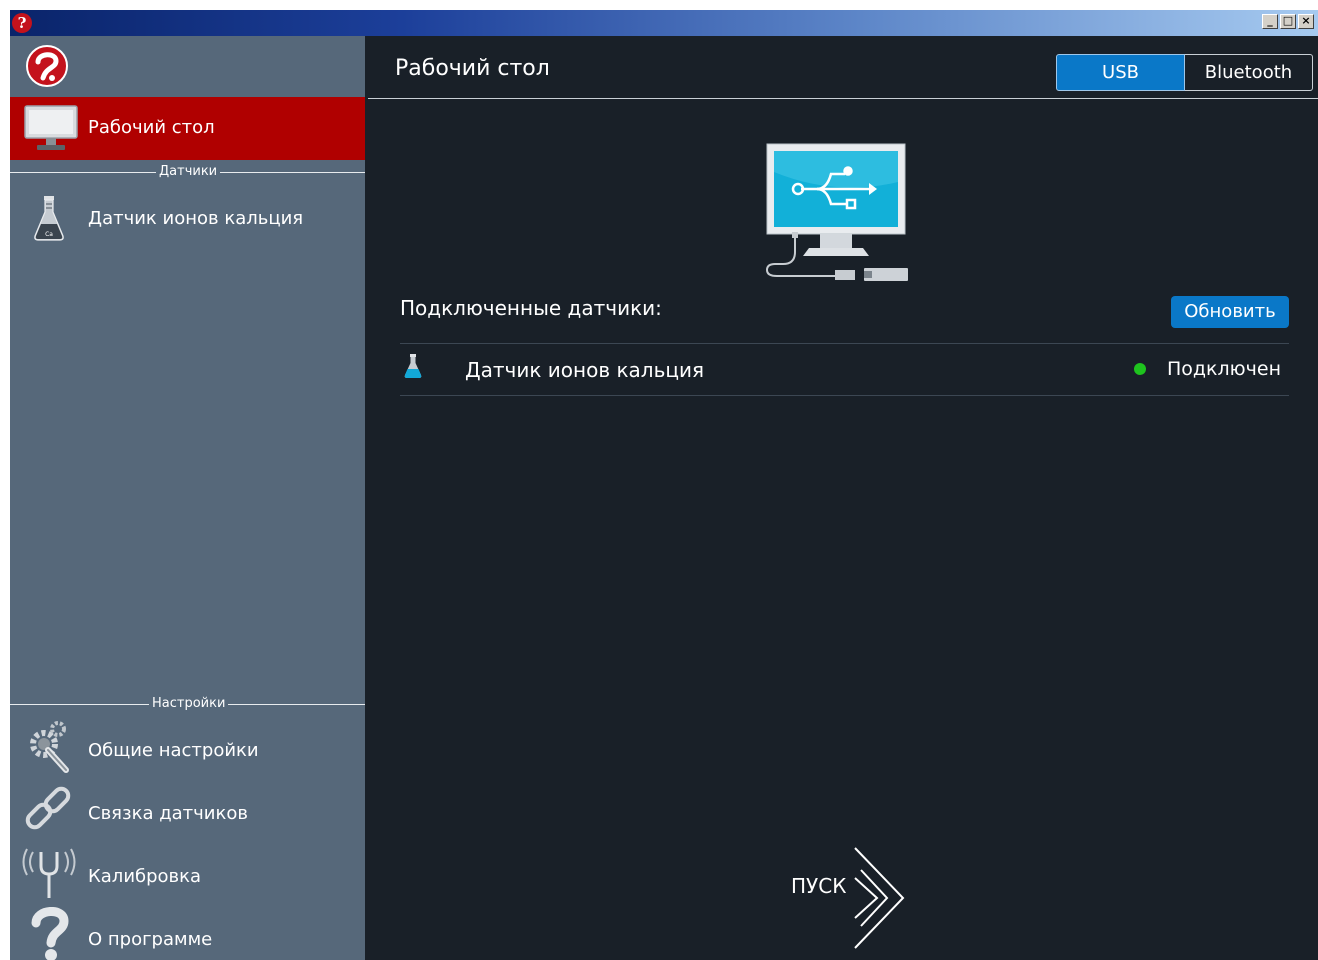 This screenshot has height=960, width=1318. I want to click on status-indicator, so click(1140, 369).